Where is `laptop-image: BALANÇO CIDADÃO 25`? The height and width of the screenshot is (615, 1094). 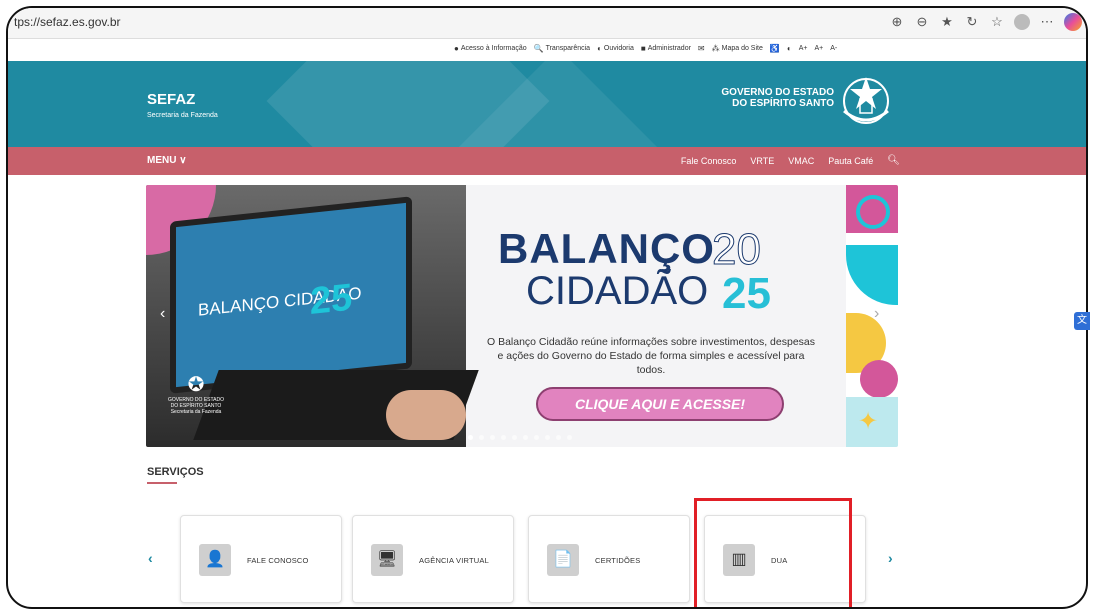 laptop-image: BALANÇO CIDADÃO 25 is located at coordinates (291, 295).